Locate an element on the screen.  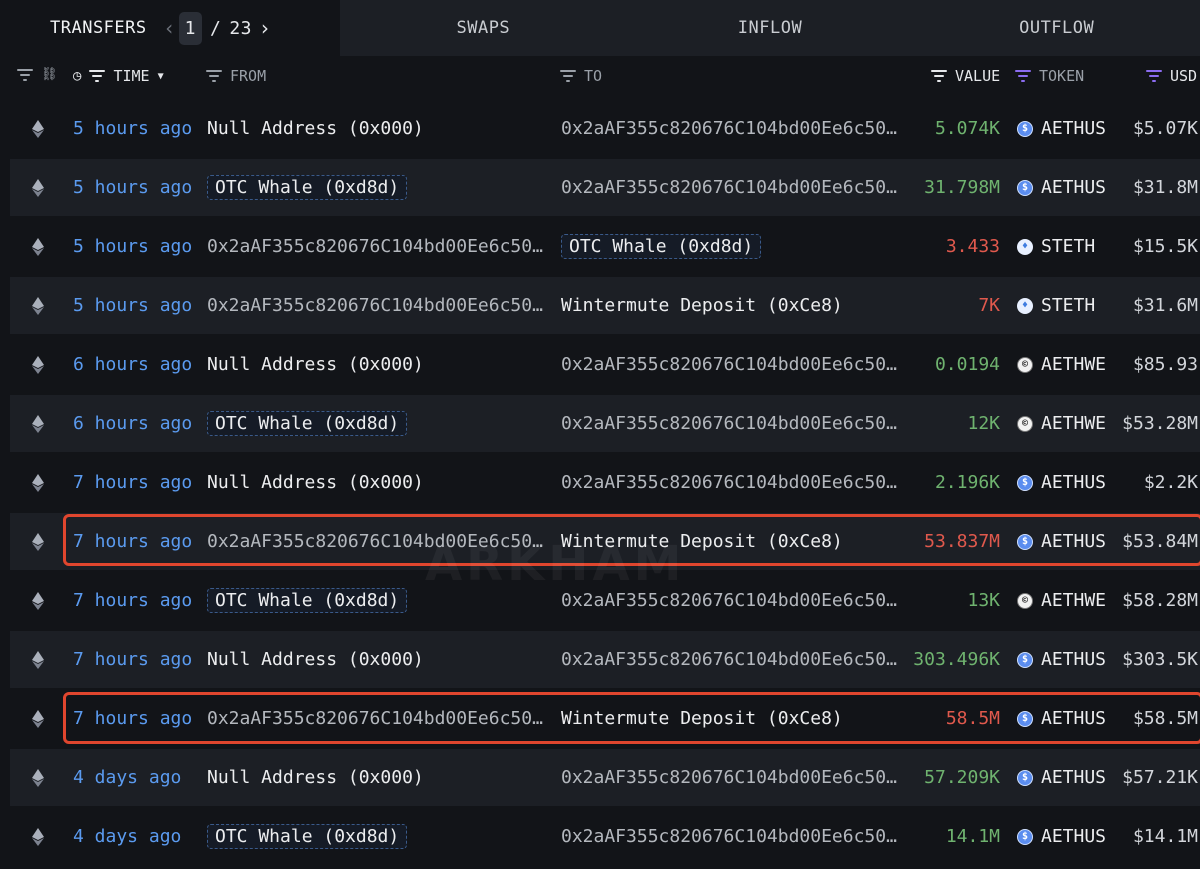
caret-down-icon: ▼ is located at coordinates (161, 76).